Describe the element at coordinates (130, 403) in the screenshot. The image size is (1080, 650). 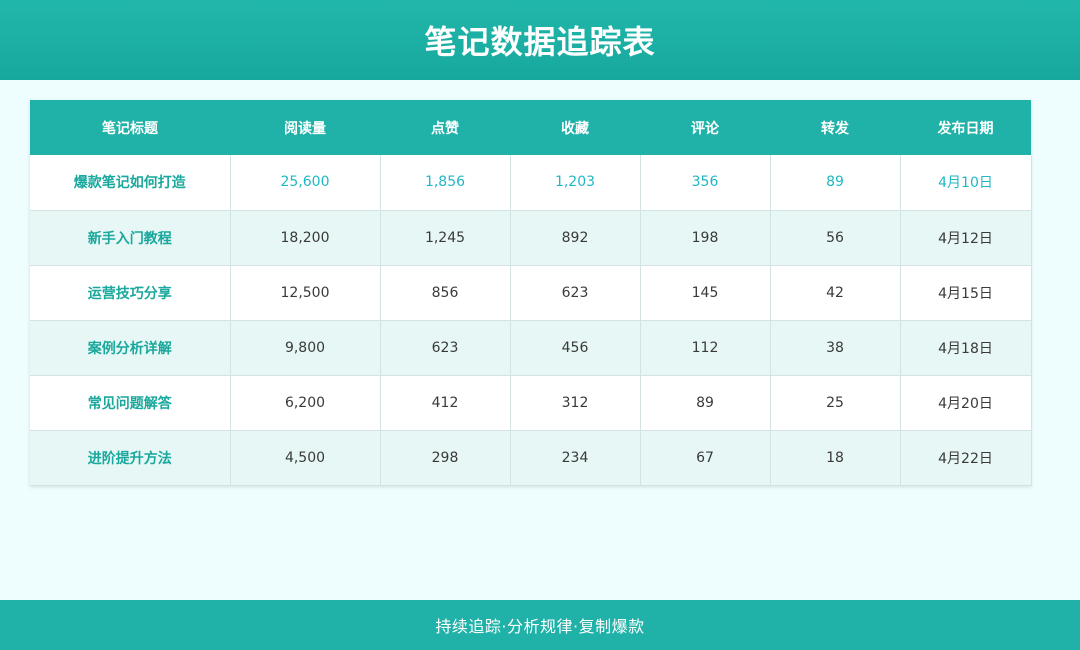
I see `cell-note-title: 常见问题解答` at that location.